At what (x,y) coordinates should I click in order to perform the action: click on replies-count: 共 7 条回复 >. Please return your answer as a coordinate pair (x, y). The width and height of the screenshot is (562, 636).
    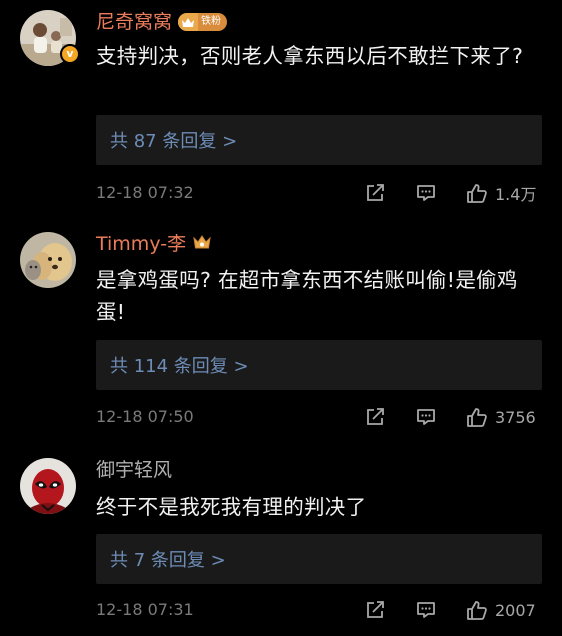
    Looking at the image, I should click on (168, 560).